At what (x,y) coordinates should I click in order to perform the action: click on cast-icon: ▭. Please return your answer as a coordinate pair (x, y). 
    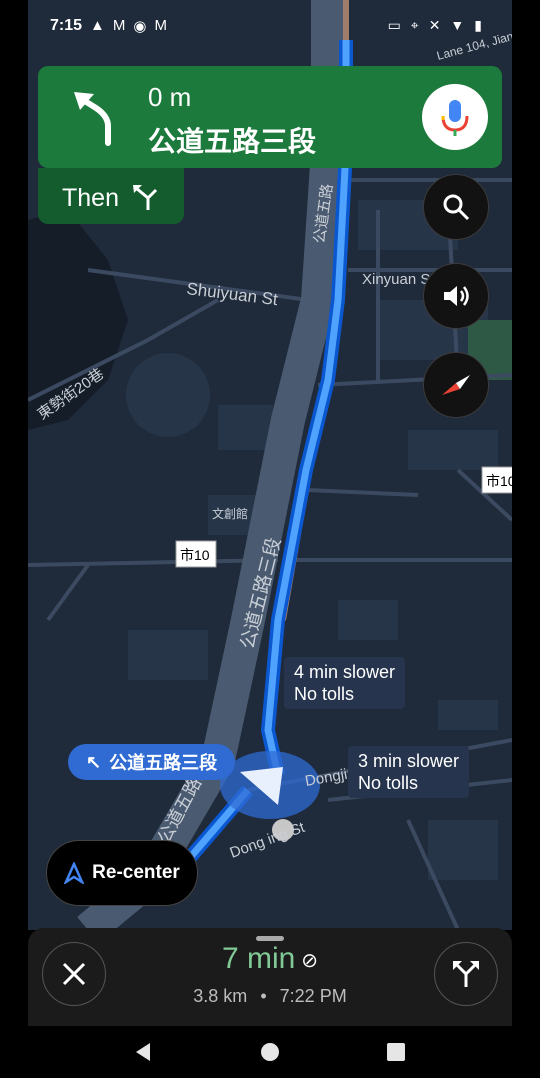
    Looking at the image, I should click on (394, 25).